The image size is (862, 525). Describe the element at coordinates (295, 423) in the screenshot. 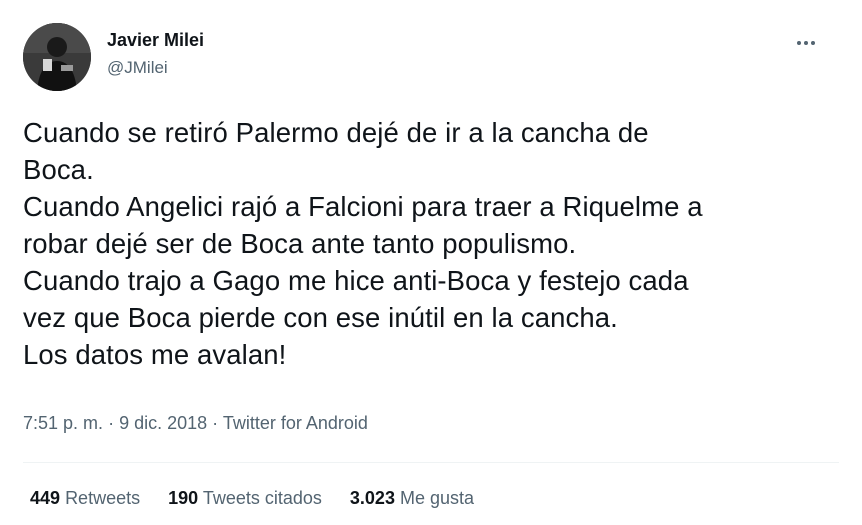

I see `tweet-source: Twitter for Android` at that location.